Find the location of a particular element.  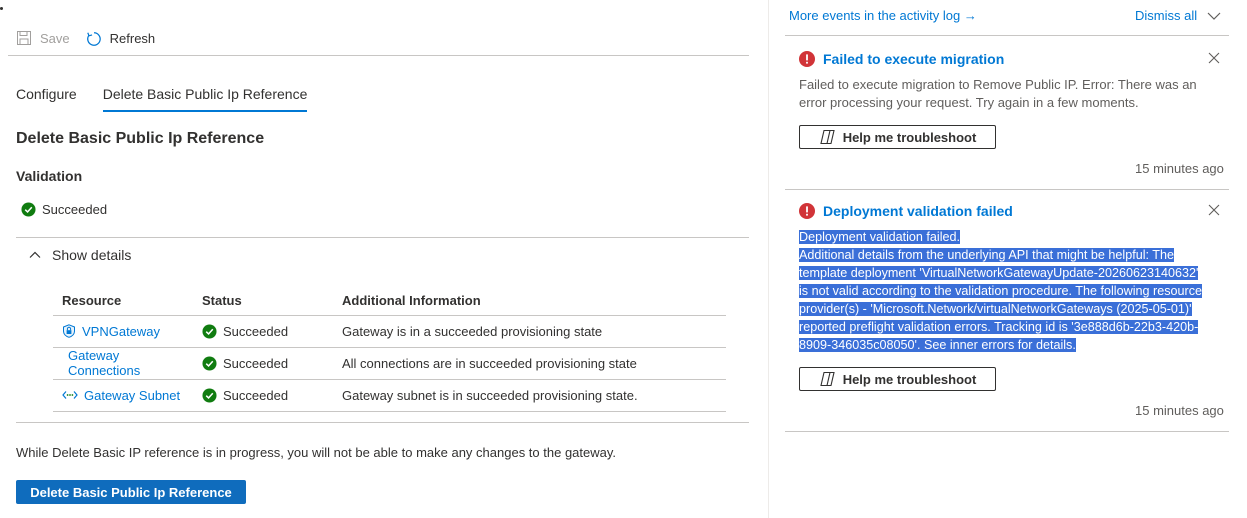

validation-status-text: Succeeded is located at coordinates (75, 209).